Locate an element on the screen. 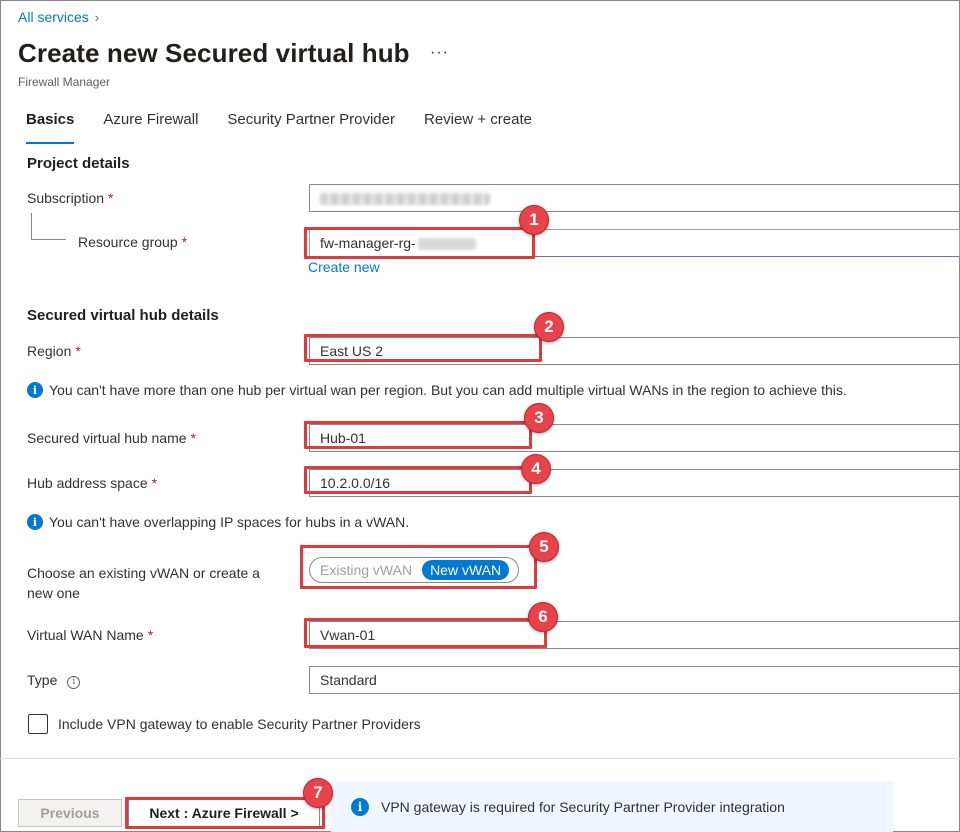 This screenshot has height=832, width=960. resource-group-label: Resource group * is located at coordinates (132, 242).